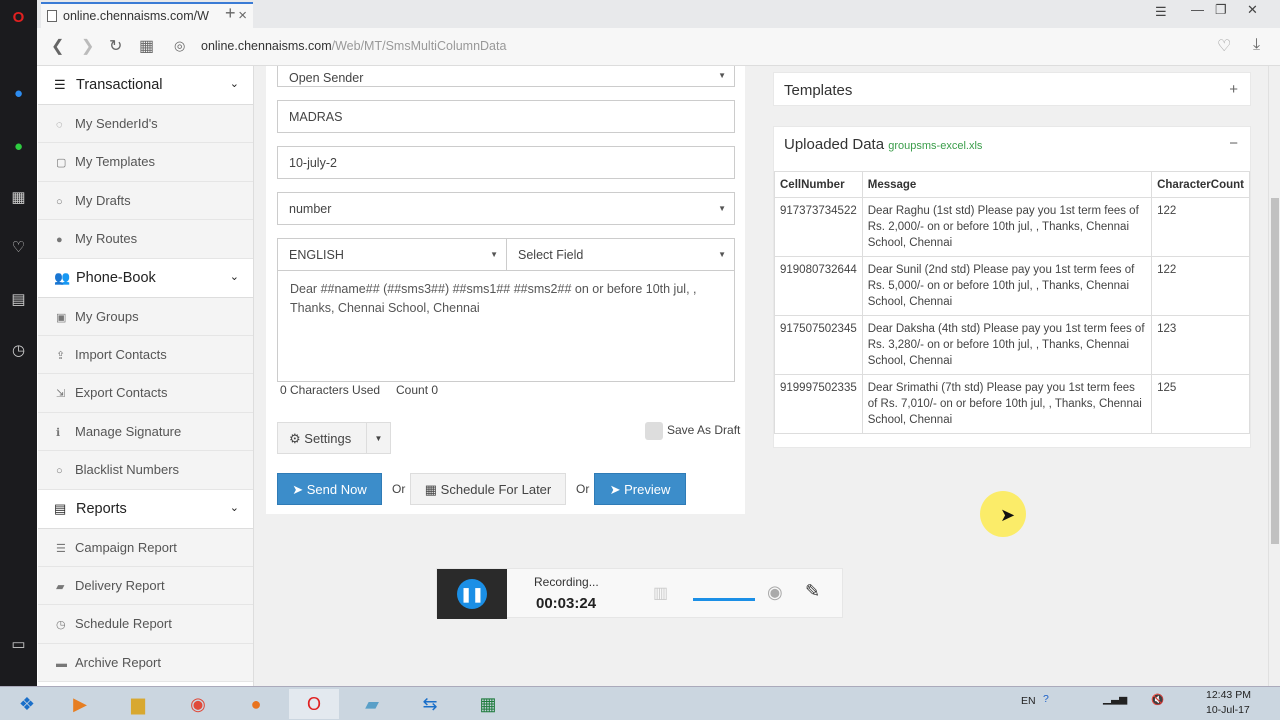  What do you see at coordinates (145, 432) in the screenshot?
I see `nav-item-signature: ℹ Manage Signature` at bounding box center [145, 432].